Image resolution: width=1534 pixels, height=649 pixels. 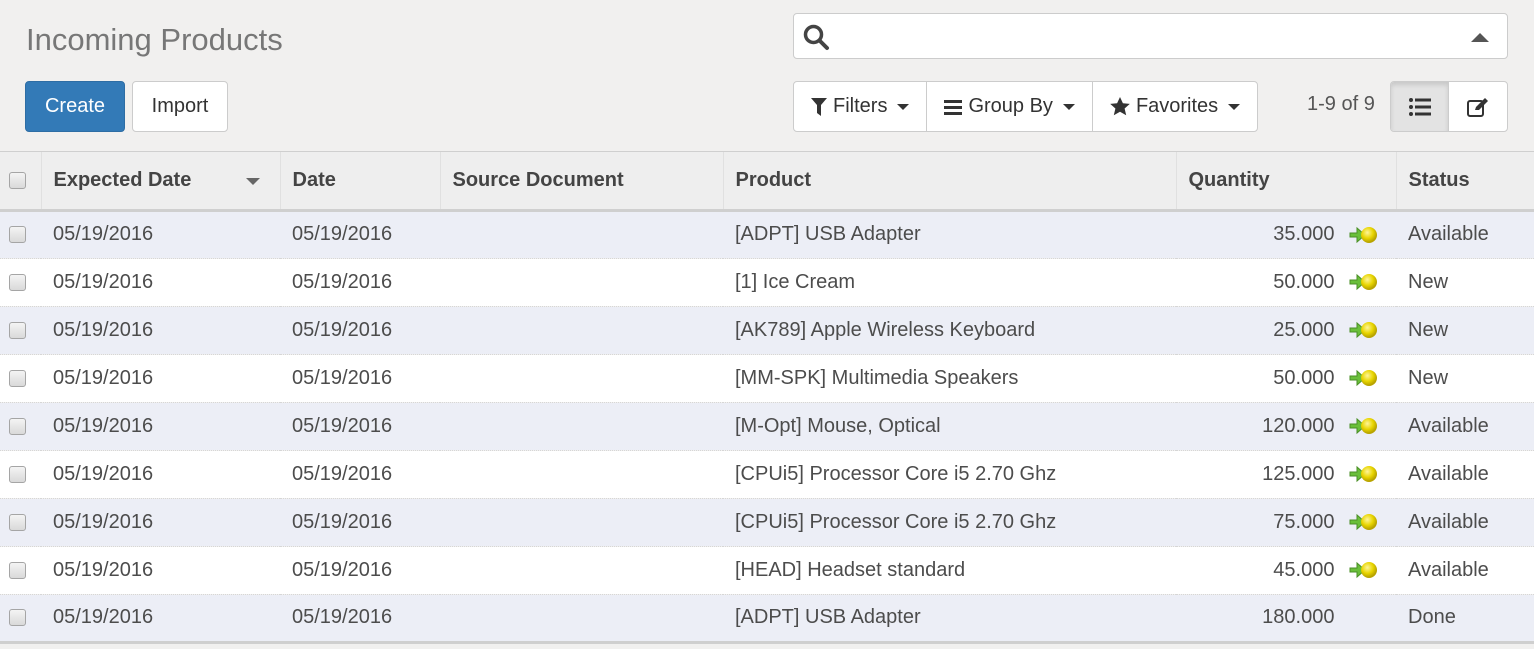 What do you see at coordinates (950, 182) in the screenshot?
I see `column-header-product: Product` at bounding box center [950, 182].